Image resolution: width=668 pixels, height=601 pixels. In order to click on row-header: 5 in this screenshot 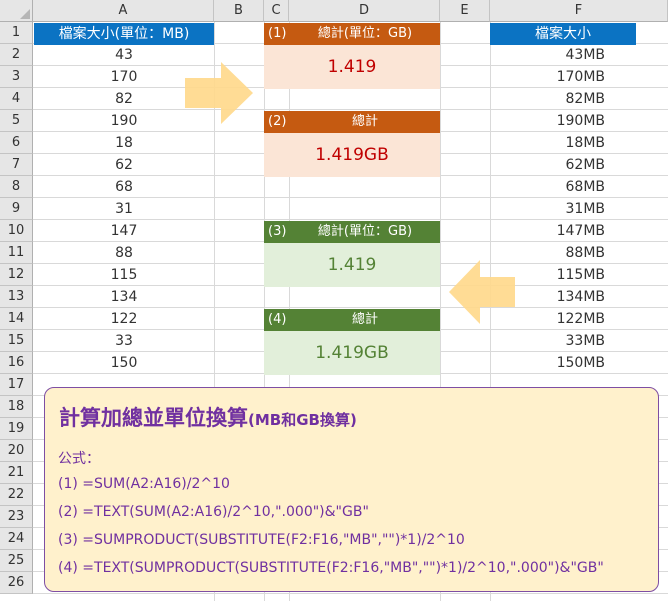, I will do `click(16, 121)`.